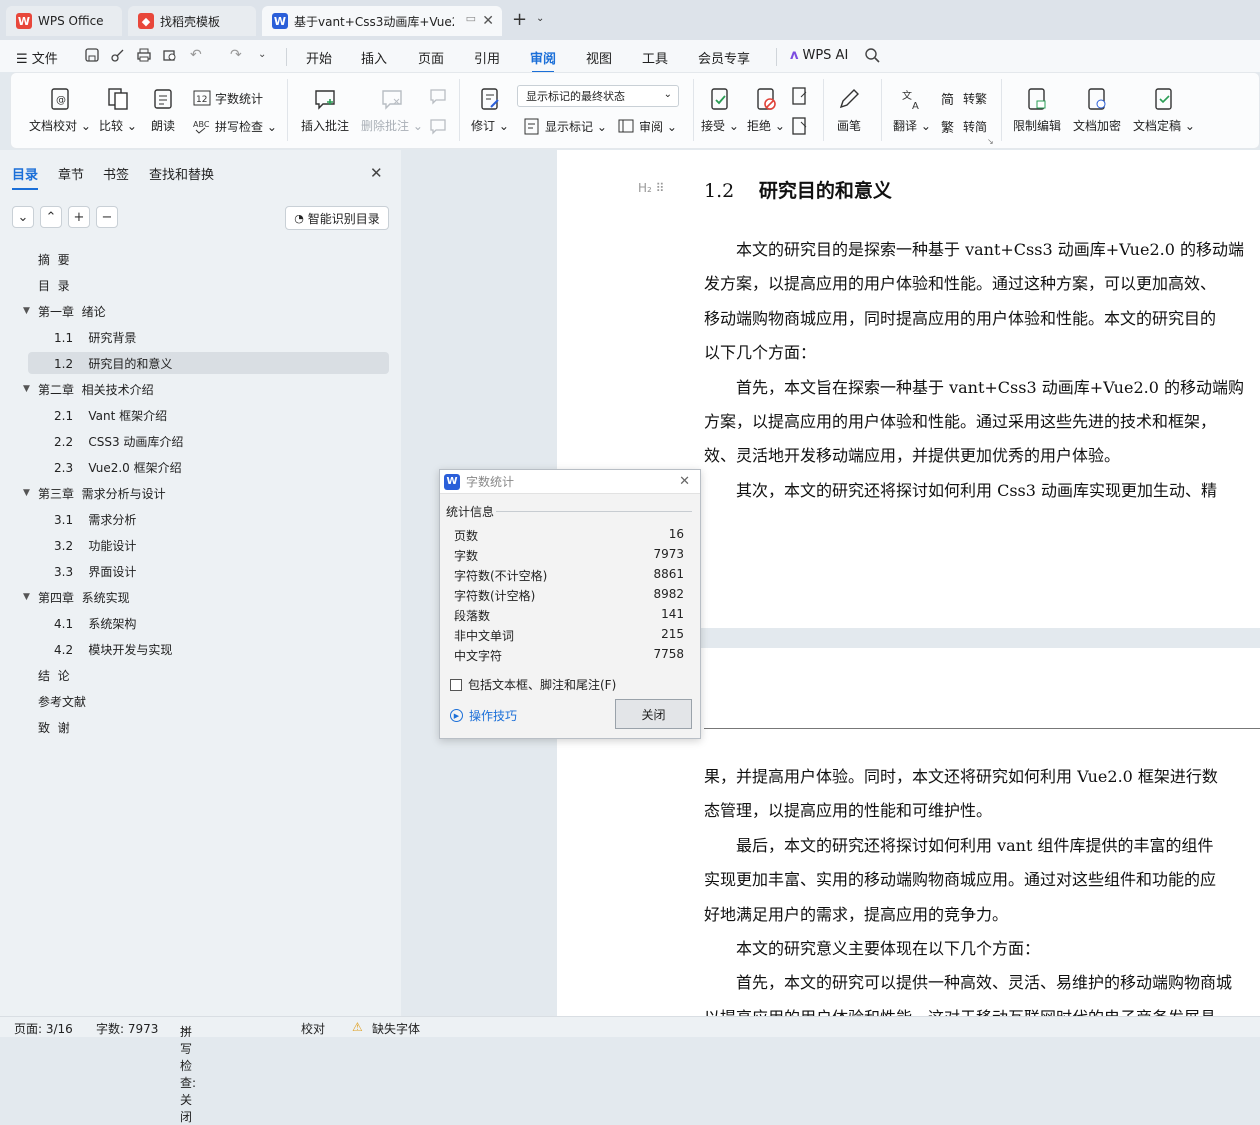  What do you see at coordinates (438, 126) in the screenshot?
I see `next-comment-icon` at bounding box center [438, 126].